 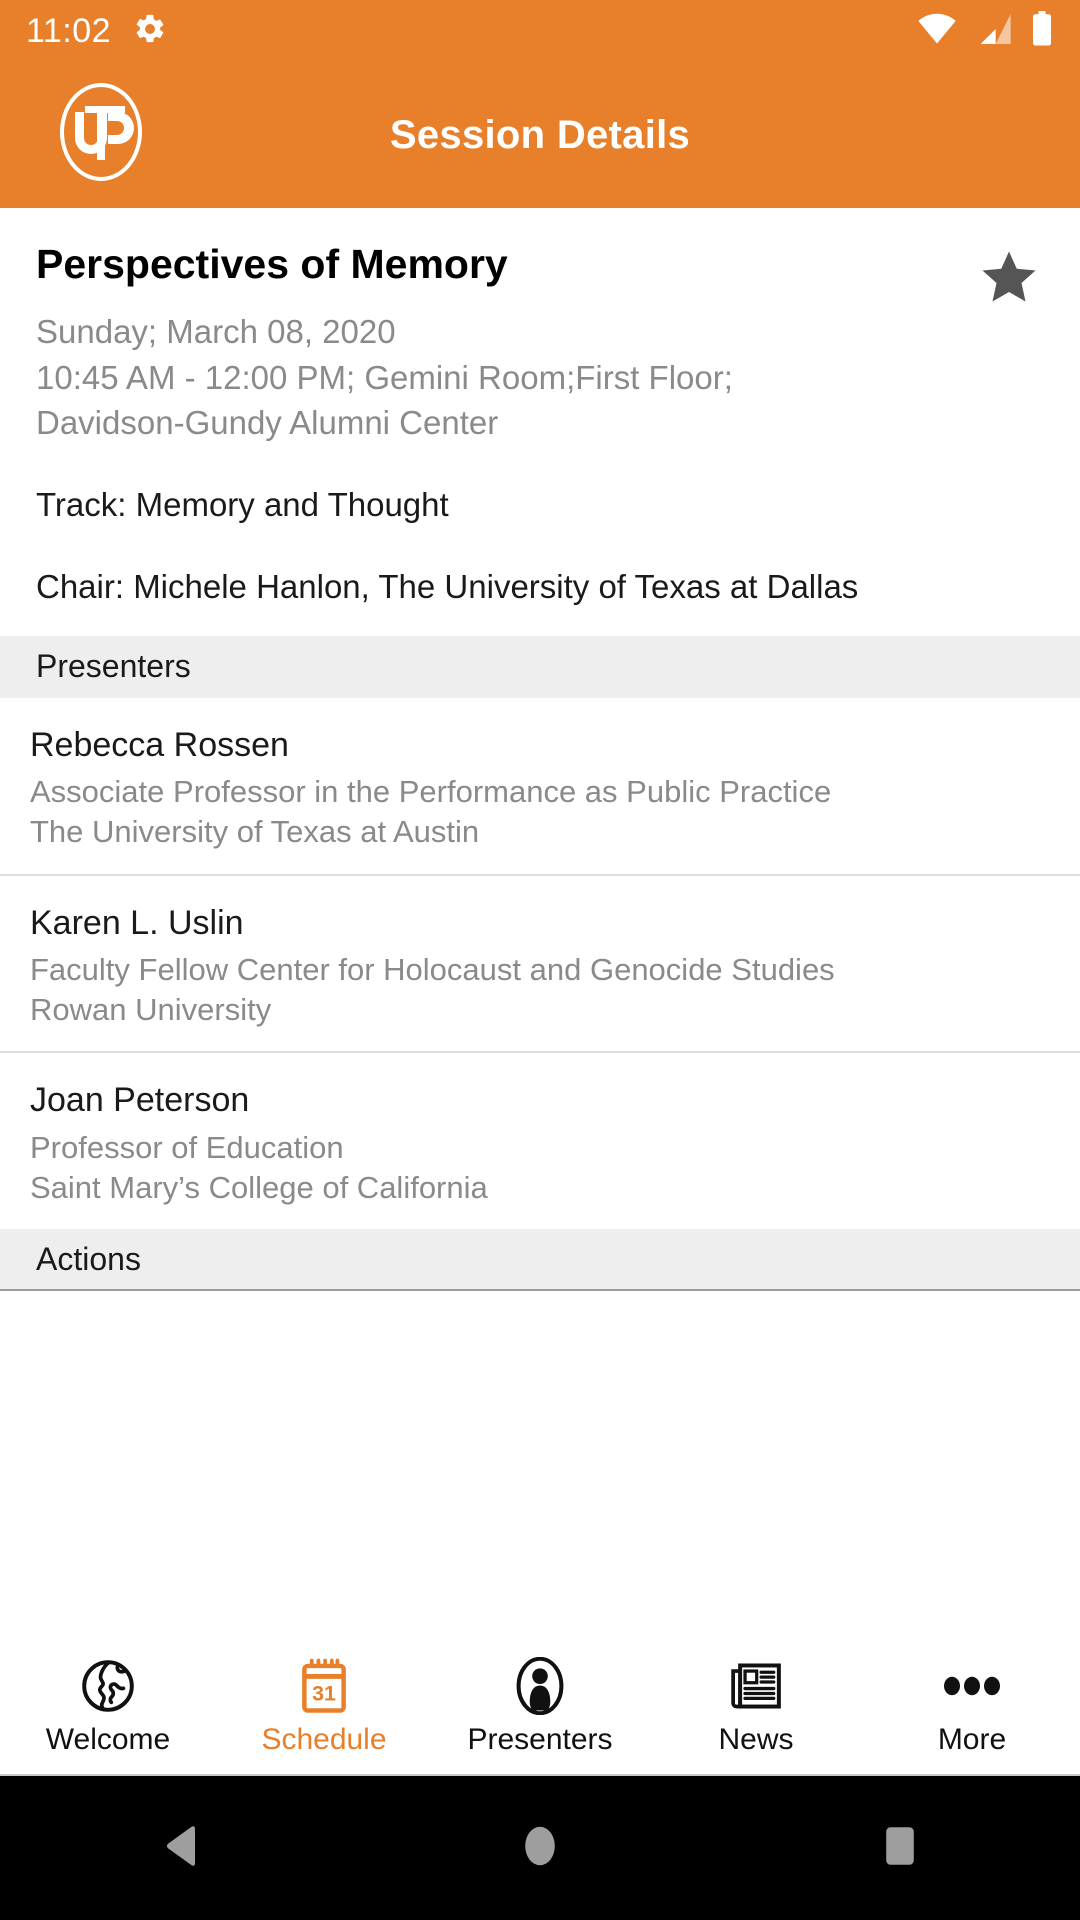 I want to click on tab-more: More, so click(x=972, y=1707).